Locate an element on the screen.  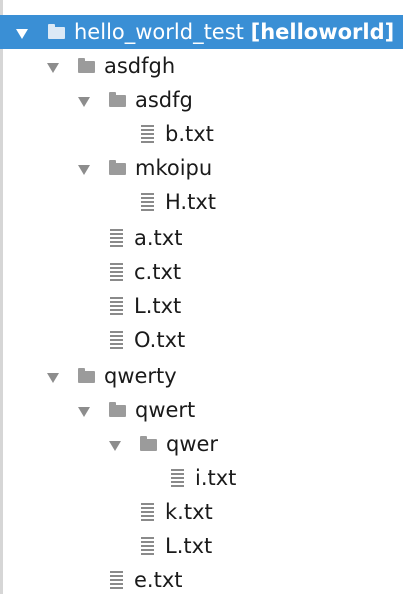
module-name: [helloworld] is located at coordinates (322, 32).